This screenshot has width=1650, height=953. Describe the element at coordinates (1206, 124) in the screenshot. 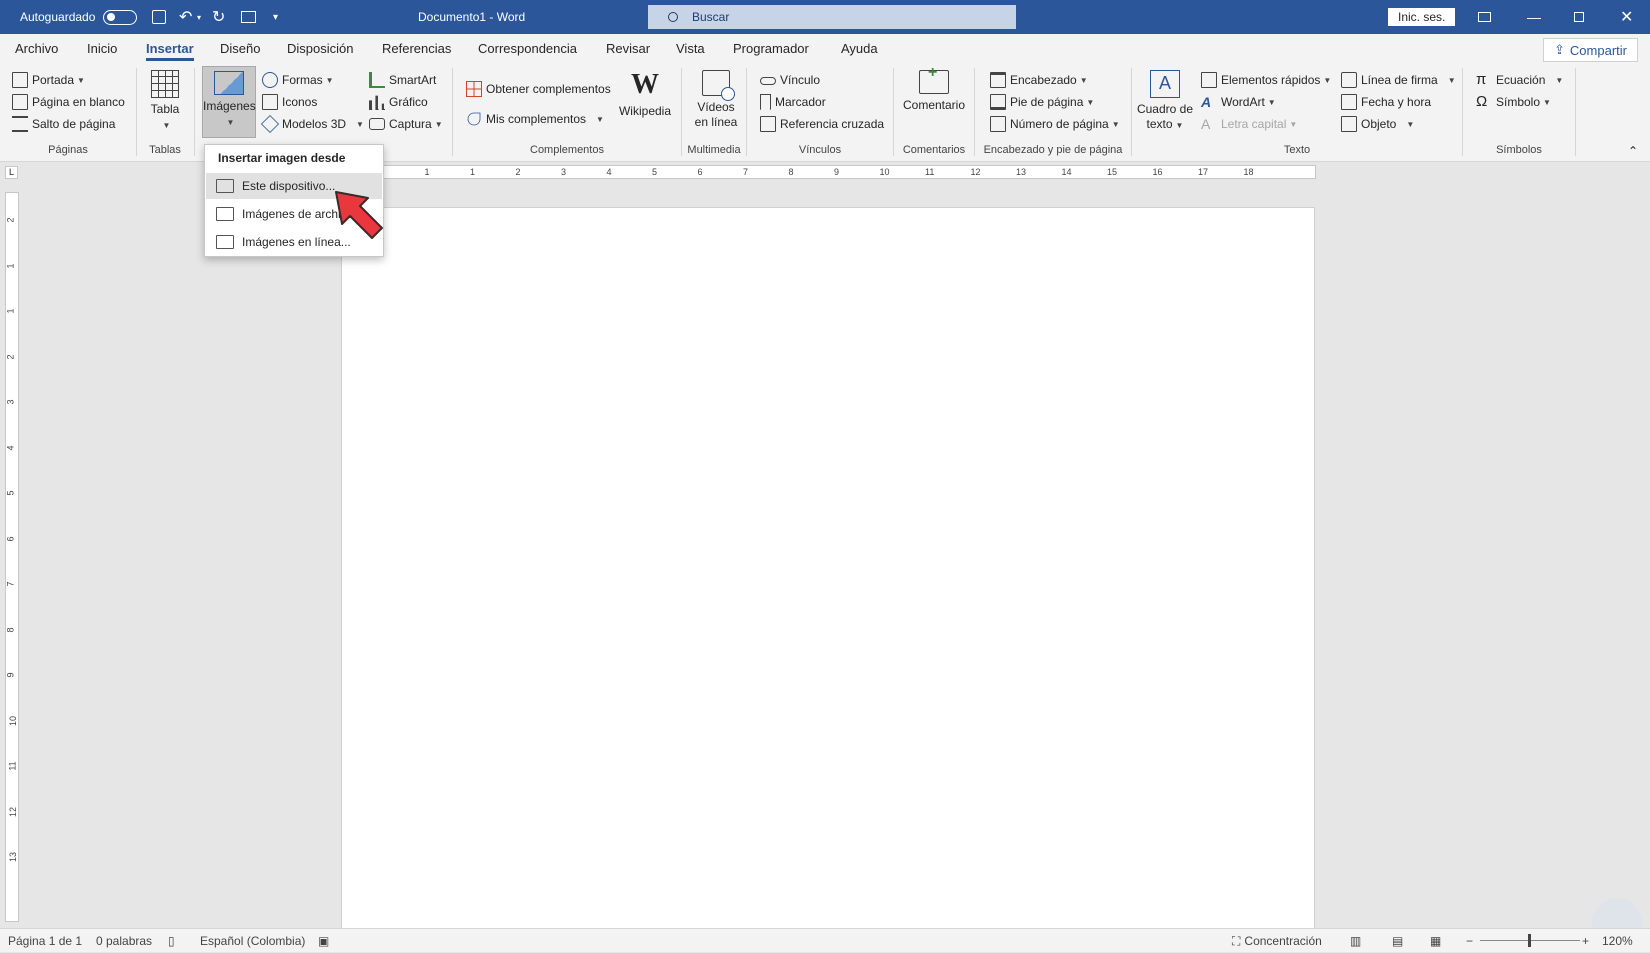

I see `drop-cap-icon: A` at that location.